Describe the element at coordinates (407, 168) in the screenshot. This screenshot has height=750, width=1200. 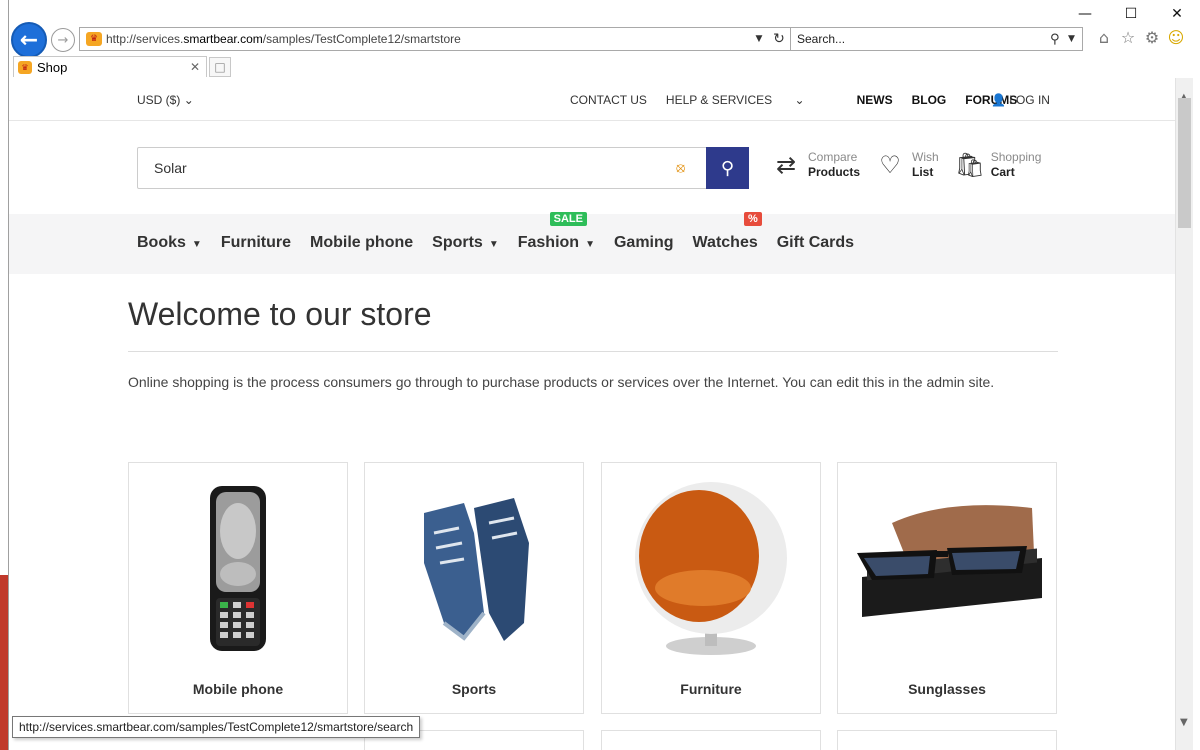
I see `search-input: Solar` at that location.